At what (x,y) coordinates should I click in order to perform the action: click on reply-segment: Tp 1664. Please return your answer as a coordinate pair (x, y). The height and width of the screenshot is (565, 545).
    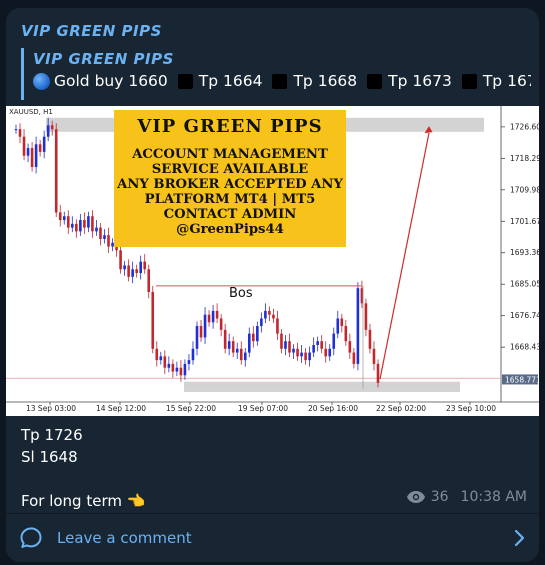
    Looking at the image, I should click on (230, 81).